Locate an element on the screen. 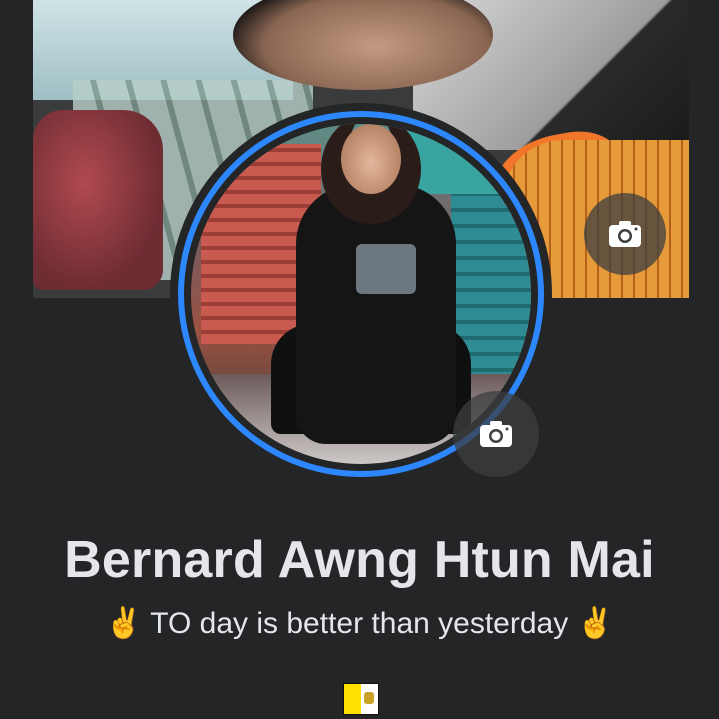 The image size is (719, 719). edit-cover-photo-button is located at coordinates (625, 234).